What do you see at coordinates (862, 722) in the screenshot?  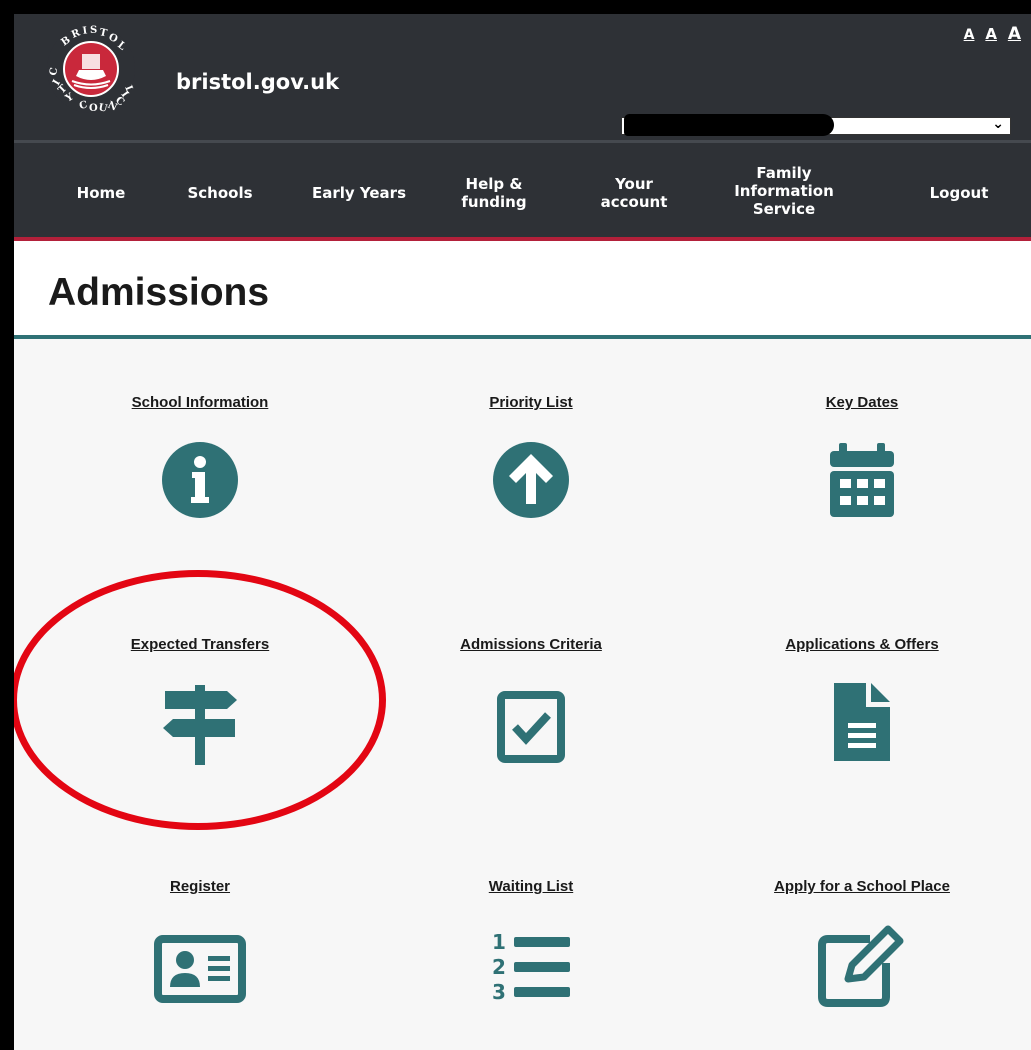 I see `document-icon` at bounding box center [862, 722].